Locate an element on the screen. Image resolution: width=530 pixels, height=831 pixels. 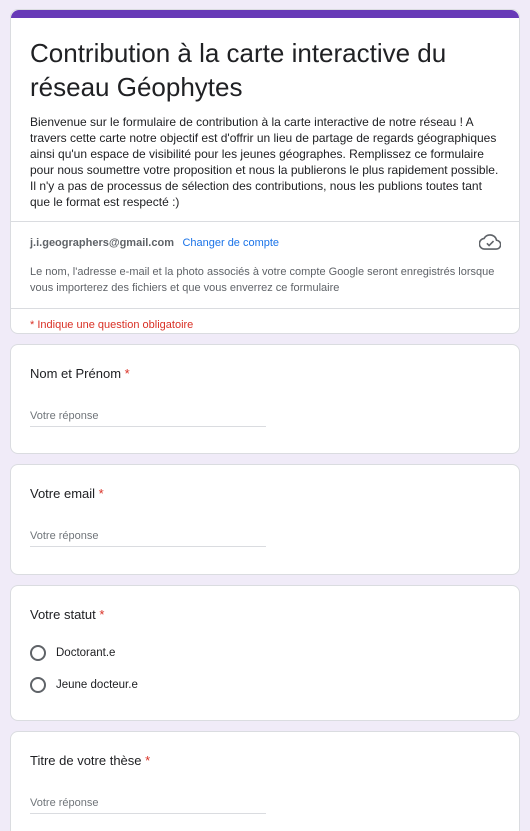
question-title: Votre email * is located at coordinates (67, 493).